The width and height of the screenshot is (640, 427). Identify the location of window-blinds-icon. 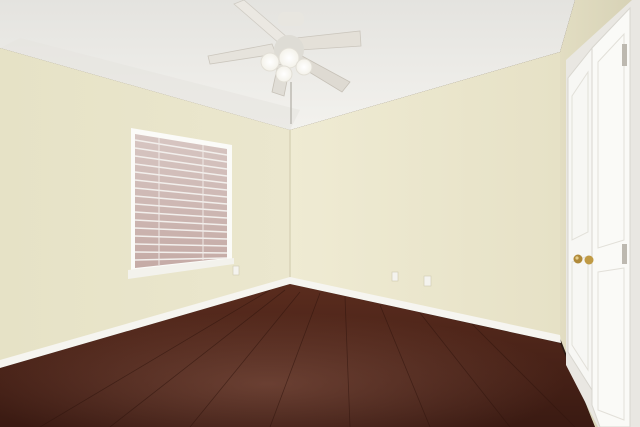
(181, 203).